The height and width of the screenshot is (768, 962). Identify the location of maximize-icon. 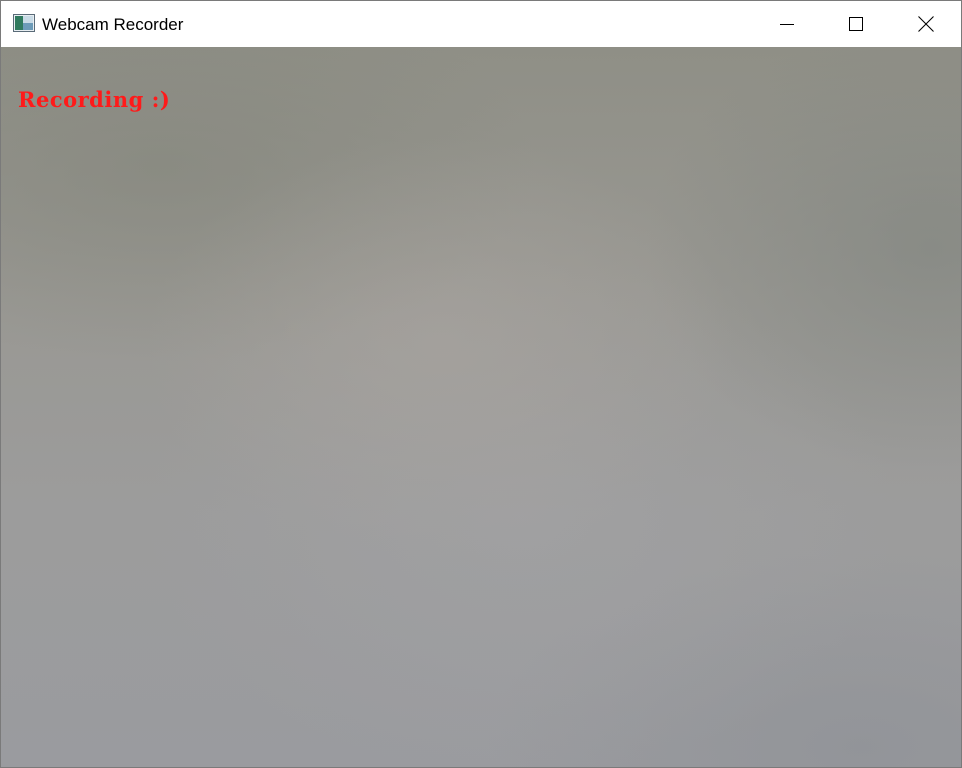
(856, 24).